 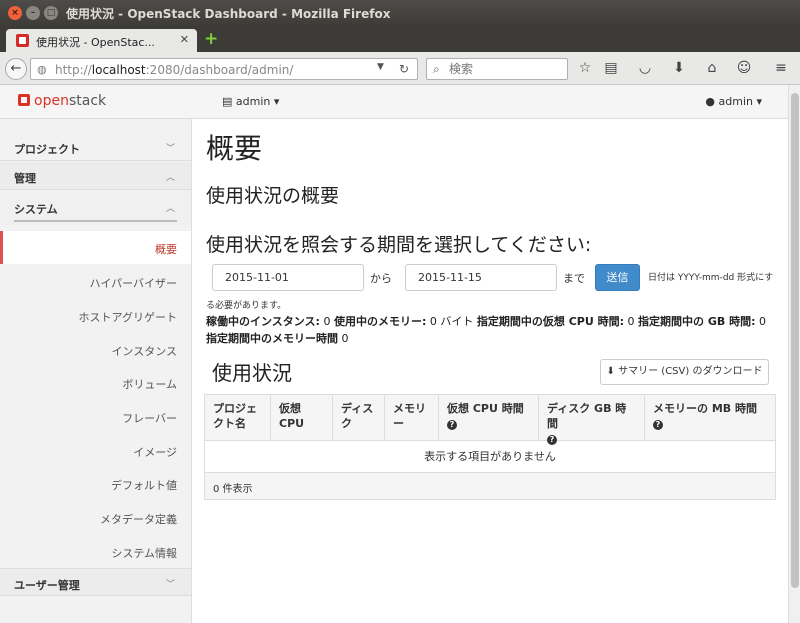 I want to click on search-input, so click(x=506, y=69).